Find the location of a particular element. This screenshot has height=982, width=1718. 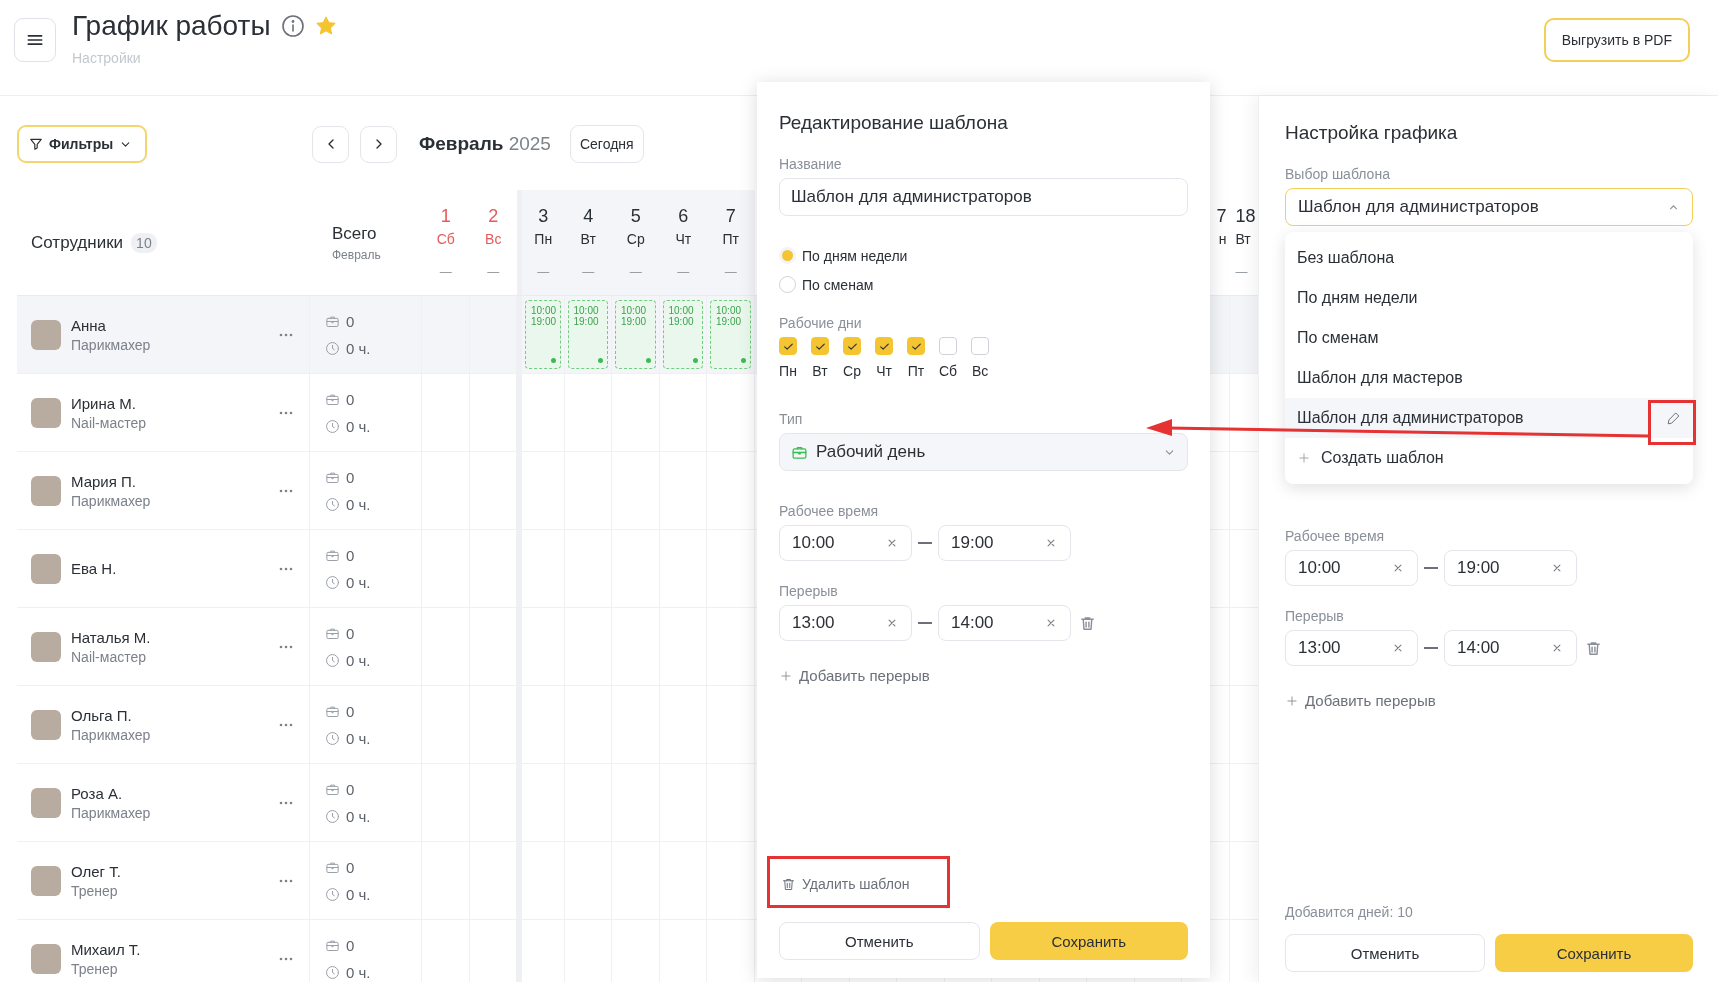

column-heading: Сотрудники is located at coordinates (77, 242).